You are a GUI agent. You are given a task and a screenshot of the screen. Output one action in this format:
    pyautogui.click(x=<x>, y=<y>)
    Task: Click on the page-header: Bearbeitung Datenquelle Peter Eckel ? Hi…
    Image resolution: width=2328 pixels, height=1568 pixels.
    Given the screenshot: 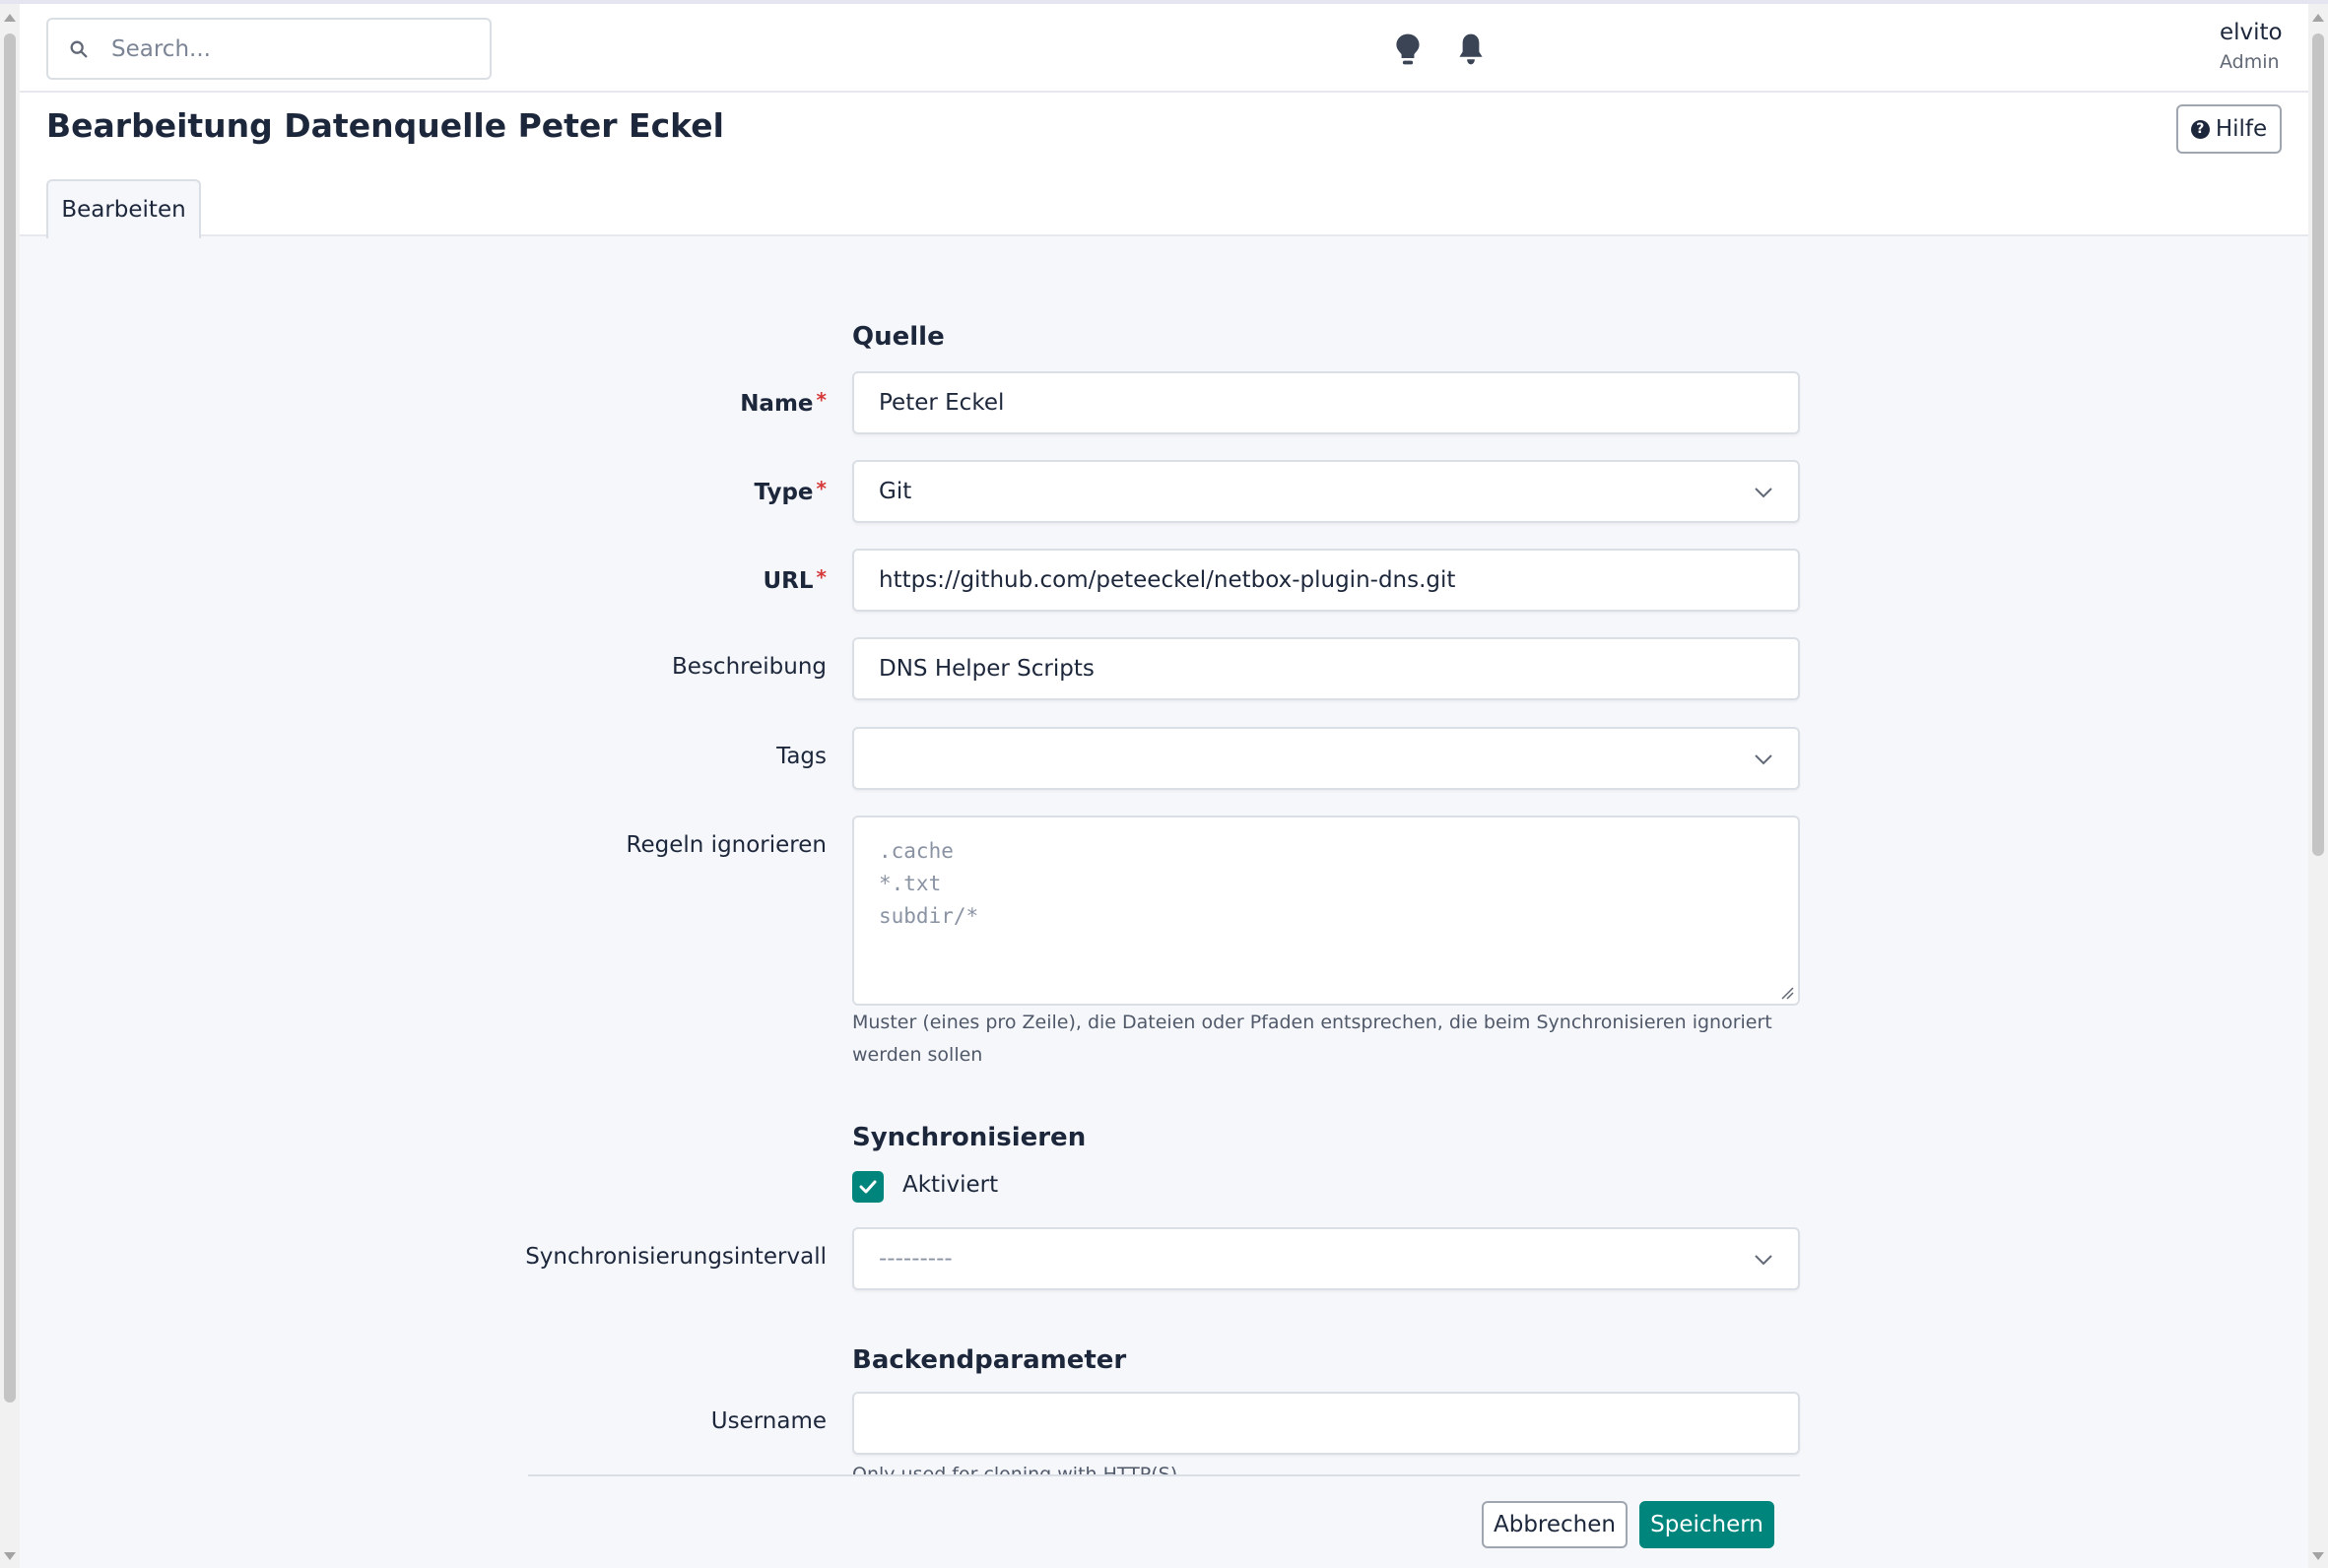 What is the action you would take?
    pyautogui.click(x=1164, y=166)
    